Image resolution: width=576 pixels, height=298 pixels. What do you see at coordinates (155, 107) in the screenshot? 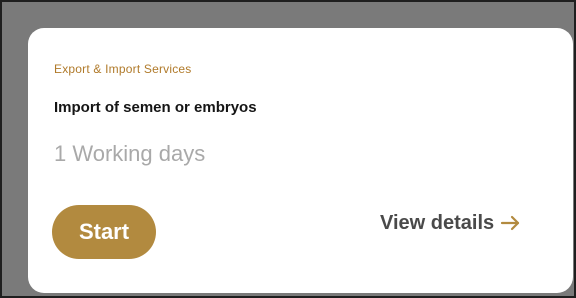
I see `service-title: Import of semen or embryos` at bounding box center [155, 107].